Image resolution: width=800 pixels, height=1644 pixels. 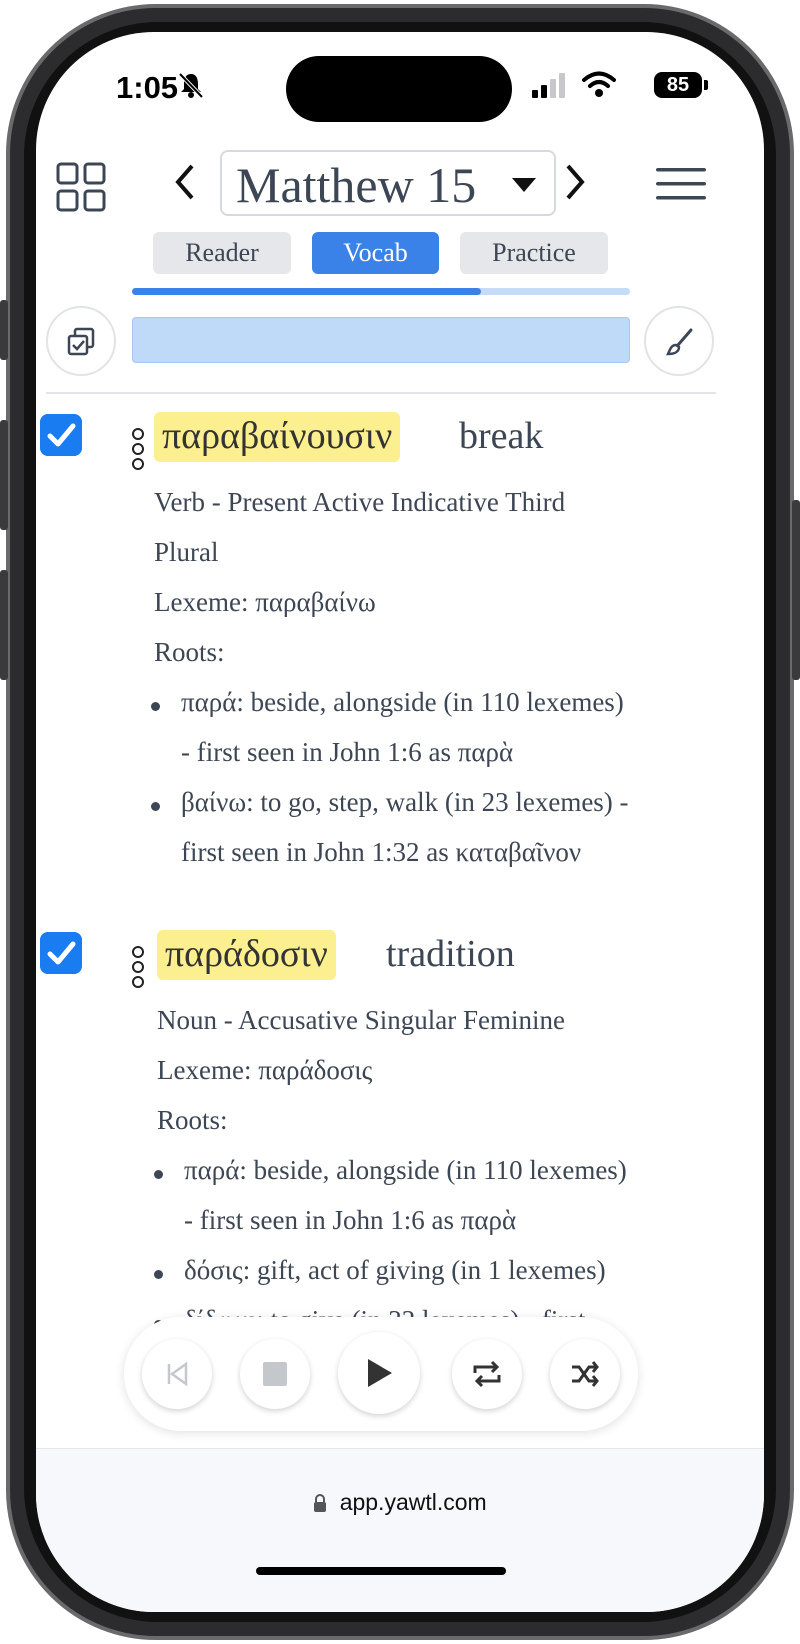 I want to click on audio-player, so click(x=381, y=1374).